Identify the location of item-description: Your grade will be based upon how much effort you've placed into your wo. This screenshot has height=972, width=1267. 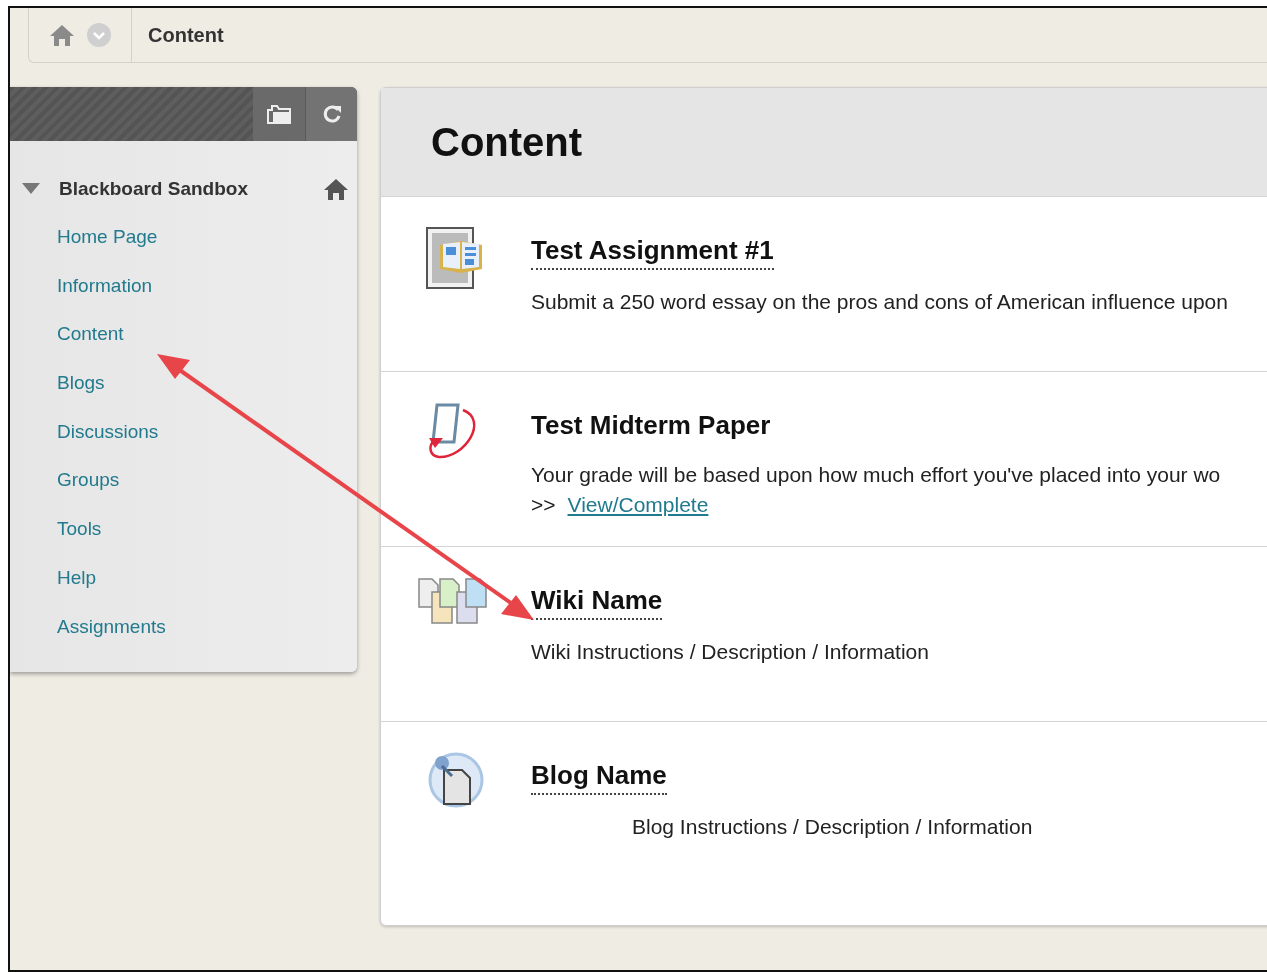
(876, 475).